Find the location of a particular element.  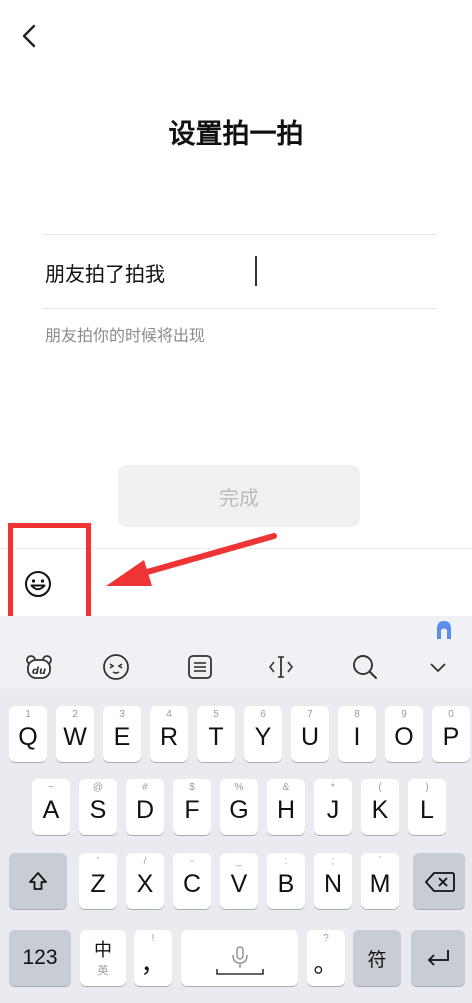

cursor-move-icon is located at coordinates (281, 667).